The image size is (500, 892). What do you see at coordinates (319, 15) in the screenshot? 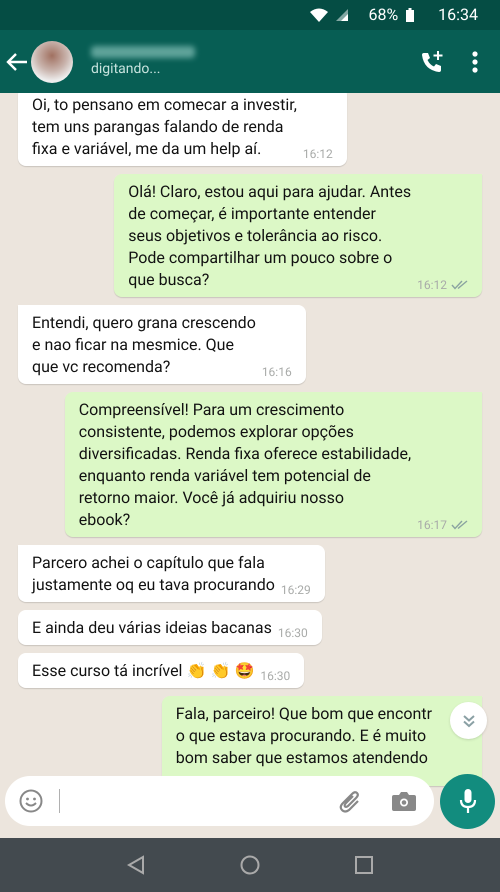
I see `wifi-icon` at bounding box center [319, 15].